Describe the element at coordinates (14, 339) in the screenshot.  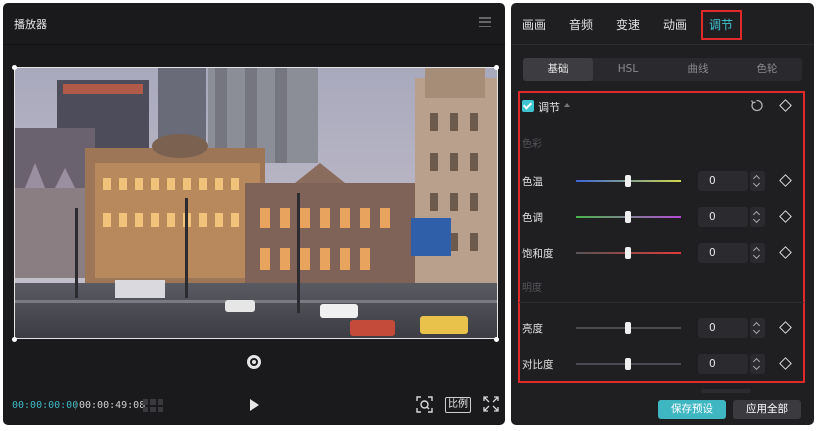
I see `crop-handle-bottom-left` at that location.